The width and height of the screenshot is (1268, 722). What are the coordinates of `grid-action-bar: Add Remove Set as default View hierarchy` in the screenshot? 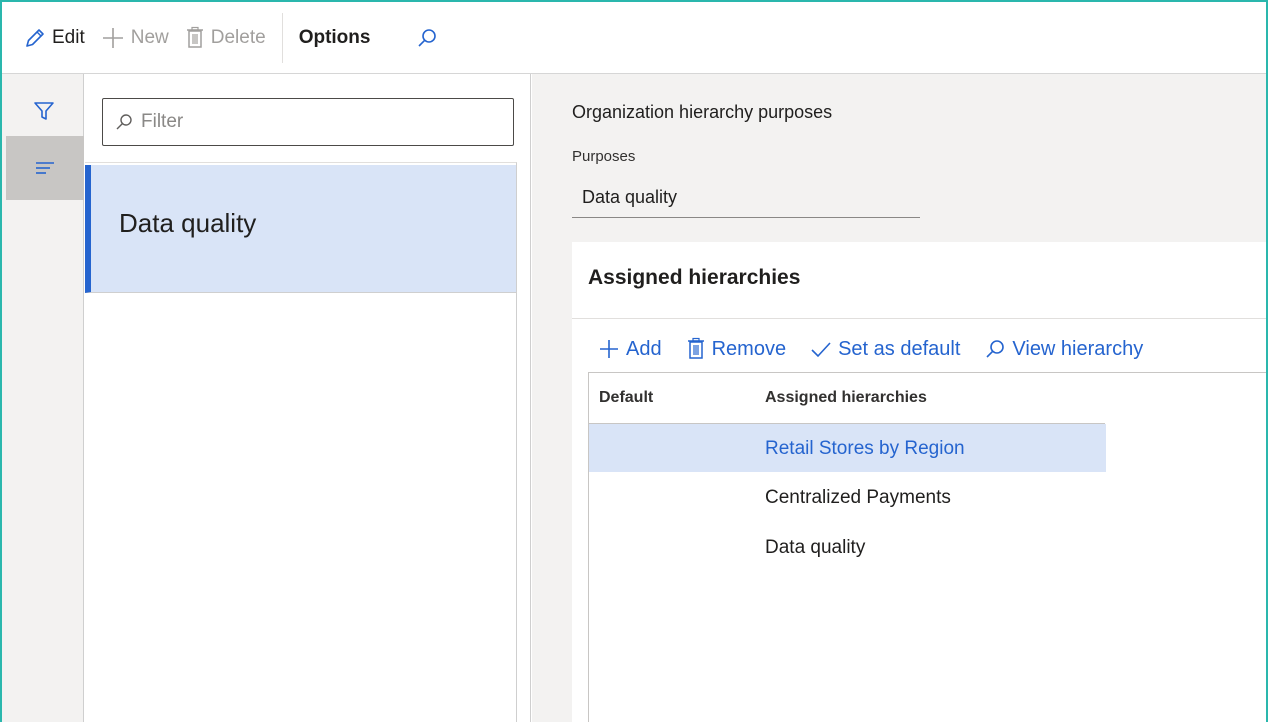 It's located at (882, 349).